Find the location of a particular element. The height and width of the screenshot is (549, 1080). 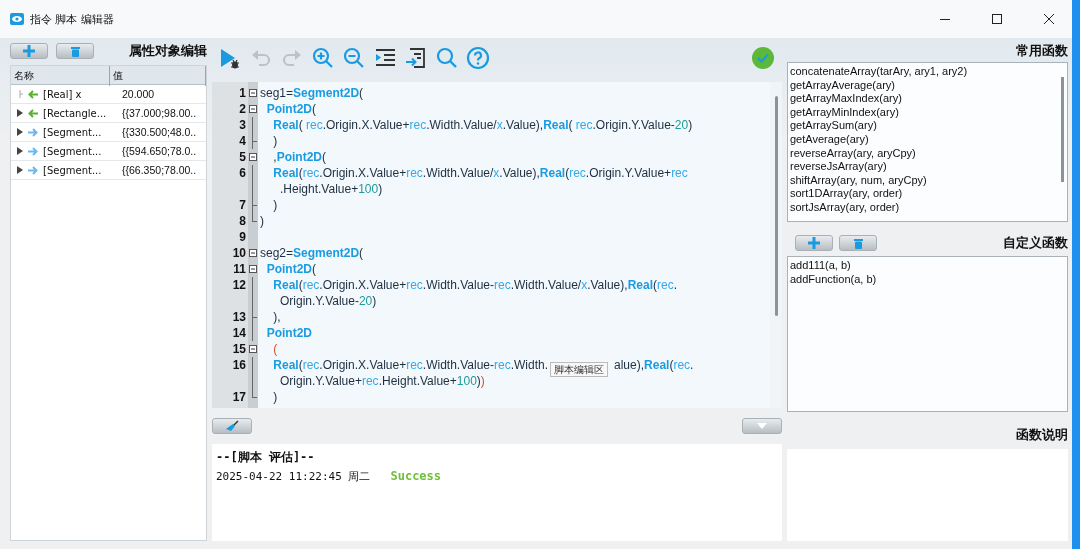

code-line: Origin.Y.Value+rec.Height.Value+100)) is located at coordinates (382, 381).